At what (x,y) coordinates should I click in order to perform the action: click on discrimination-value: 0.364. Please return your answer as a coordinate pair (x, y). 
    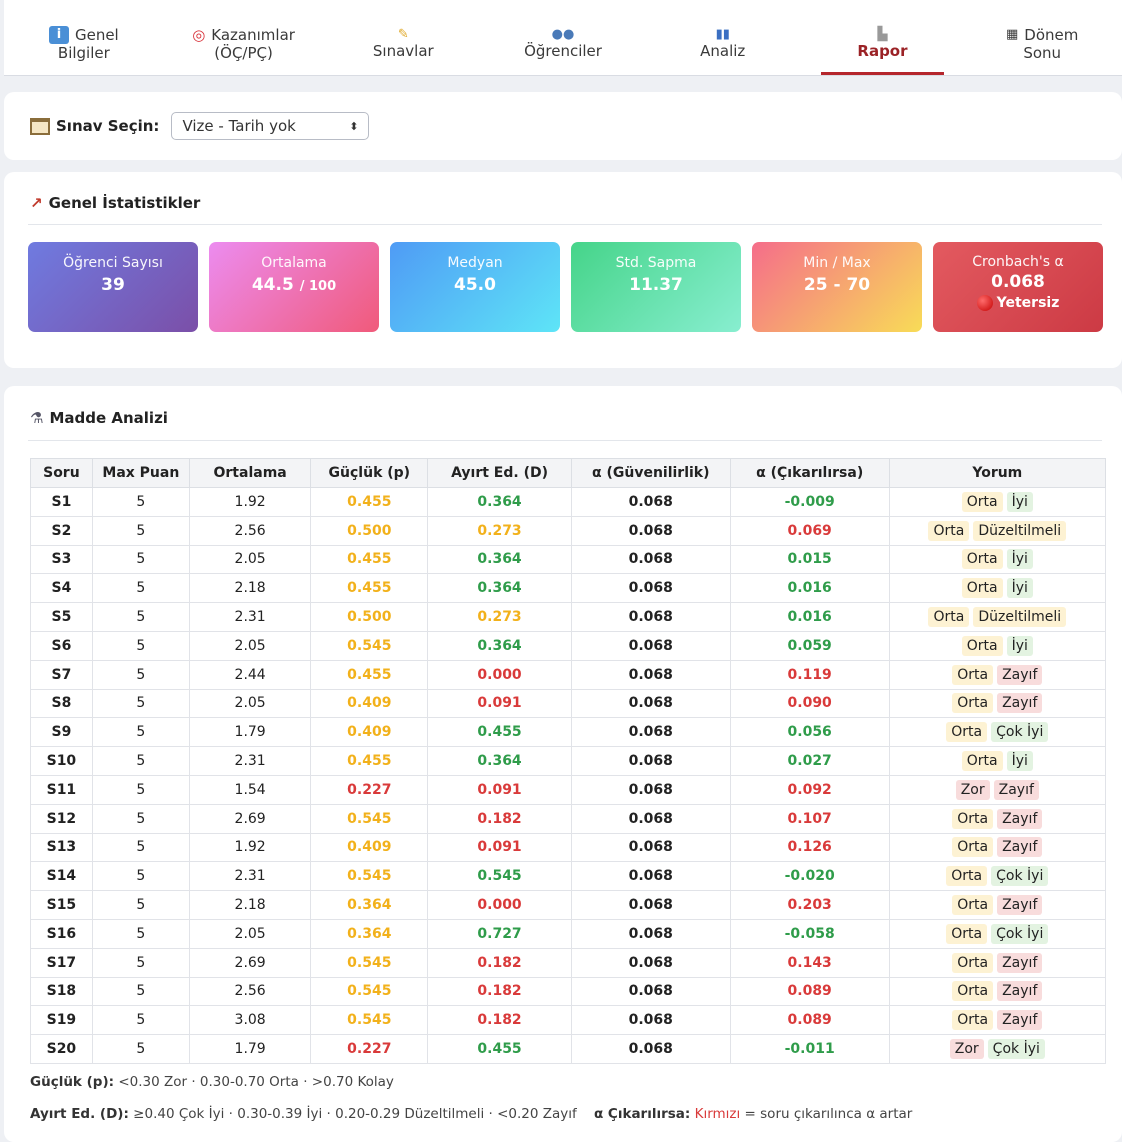
    Looking at the image, I should click on (499, 761).